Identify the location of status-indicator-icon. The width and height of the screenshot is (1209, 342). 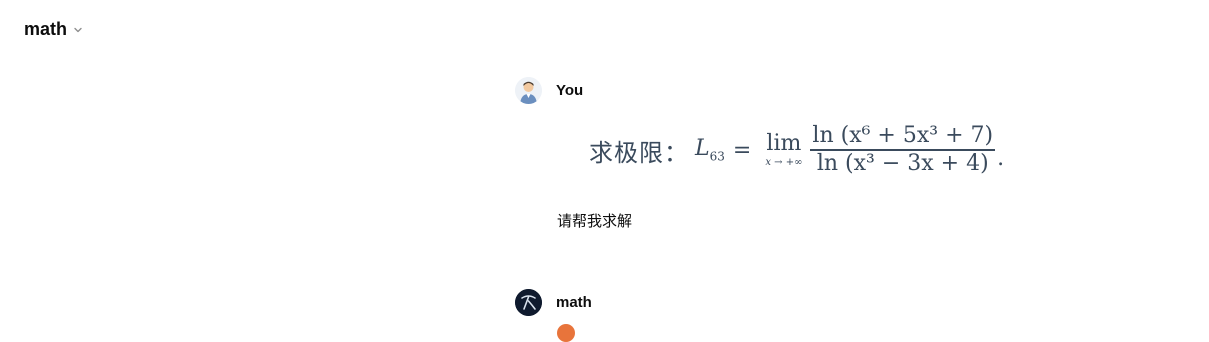
(566, 333).